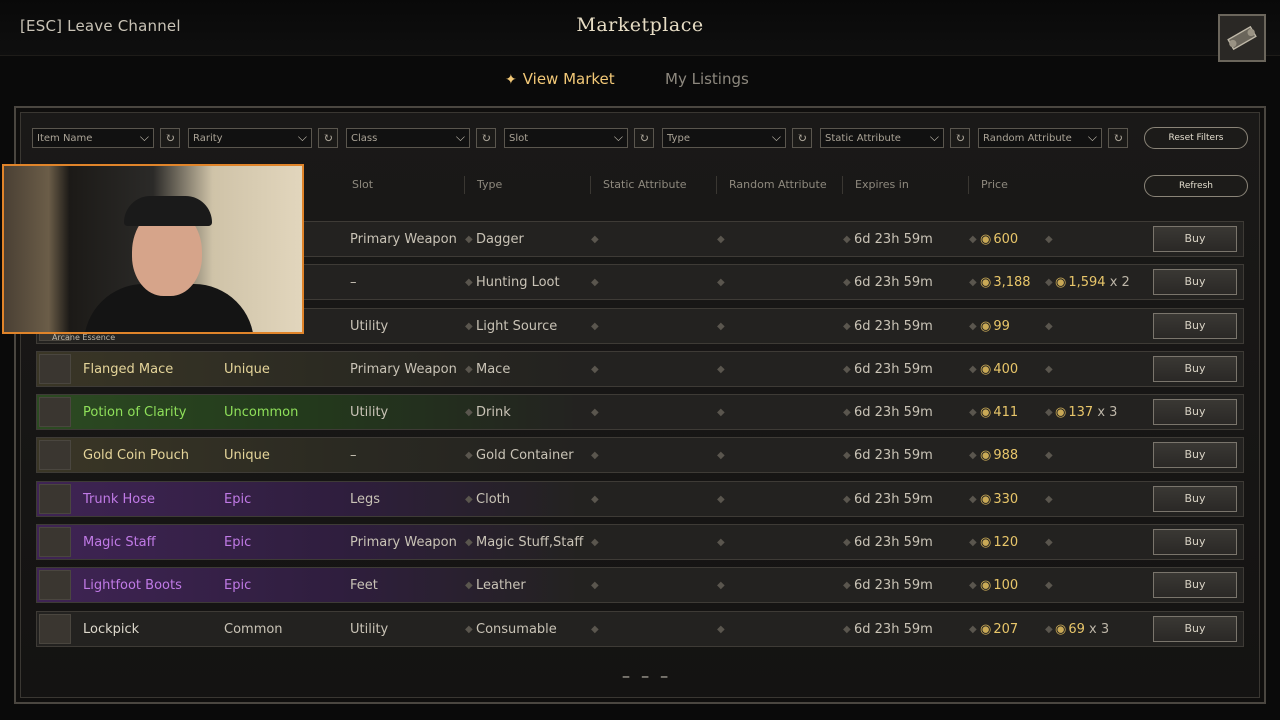 The image size is (1280, 720). I want to click on price: ◉ 988, so click(999, 455).